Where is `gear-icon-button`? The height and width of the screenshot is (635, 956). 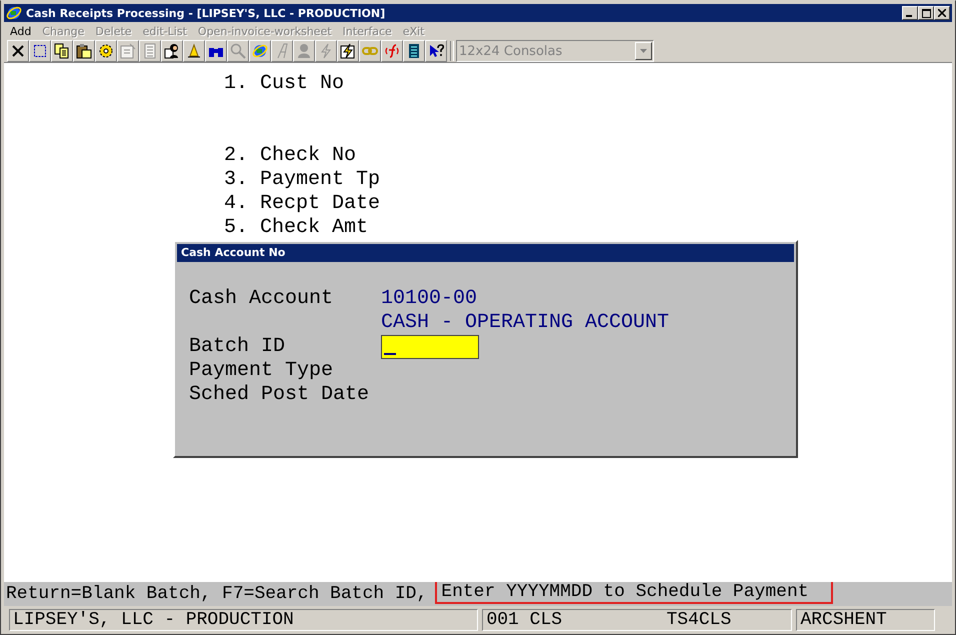
gear-icon-button is located at coordinates (106, 51).